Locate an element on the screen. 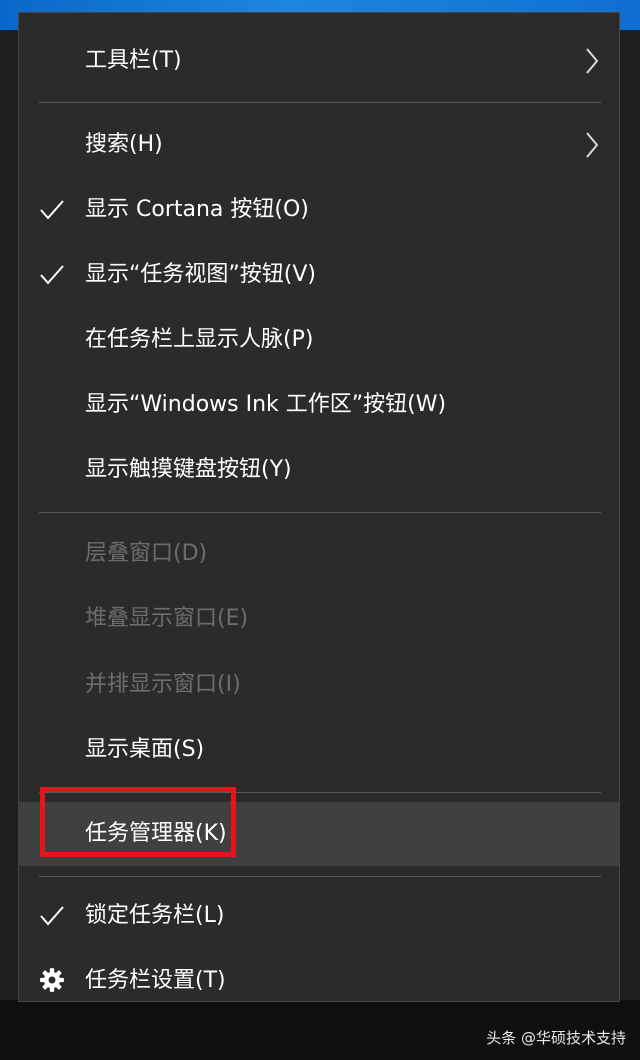 The width and height of the screenshot is (640, 1060). menu-item-show-desktop: 显示桌面(S) is located at coordinates (319, 750).